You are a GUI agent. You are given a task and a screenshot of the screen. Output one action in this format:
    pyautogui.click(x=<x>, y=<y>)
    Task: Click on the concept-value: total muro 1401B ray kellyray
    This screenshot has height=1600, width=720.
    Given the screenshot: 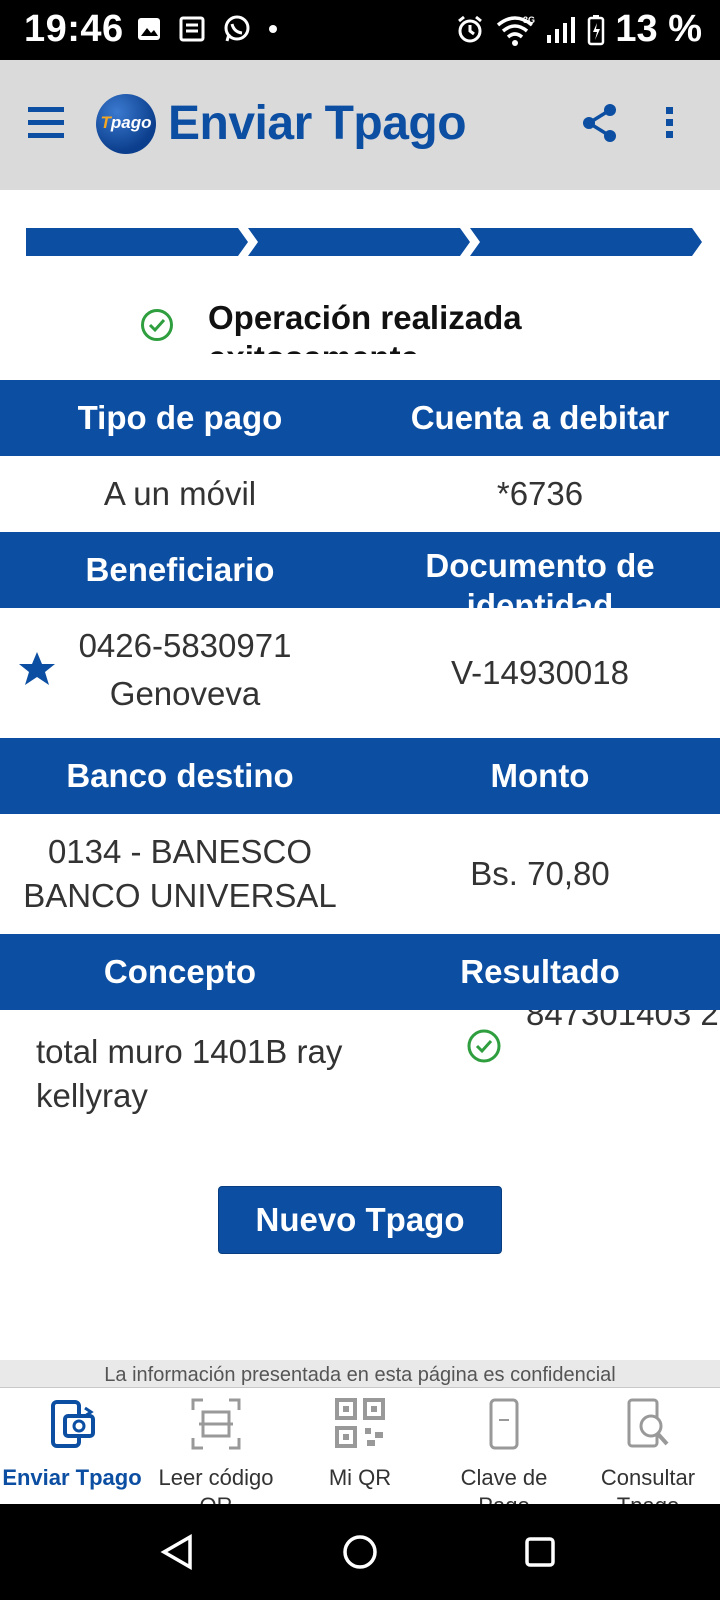 What is the action you would take?
    pyautogui.click(x=189, y=1073)
    